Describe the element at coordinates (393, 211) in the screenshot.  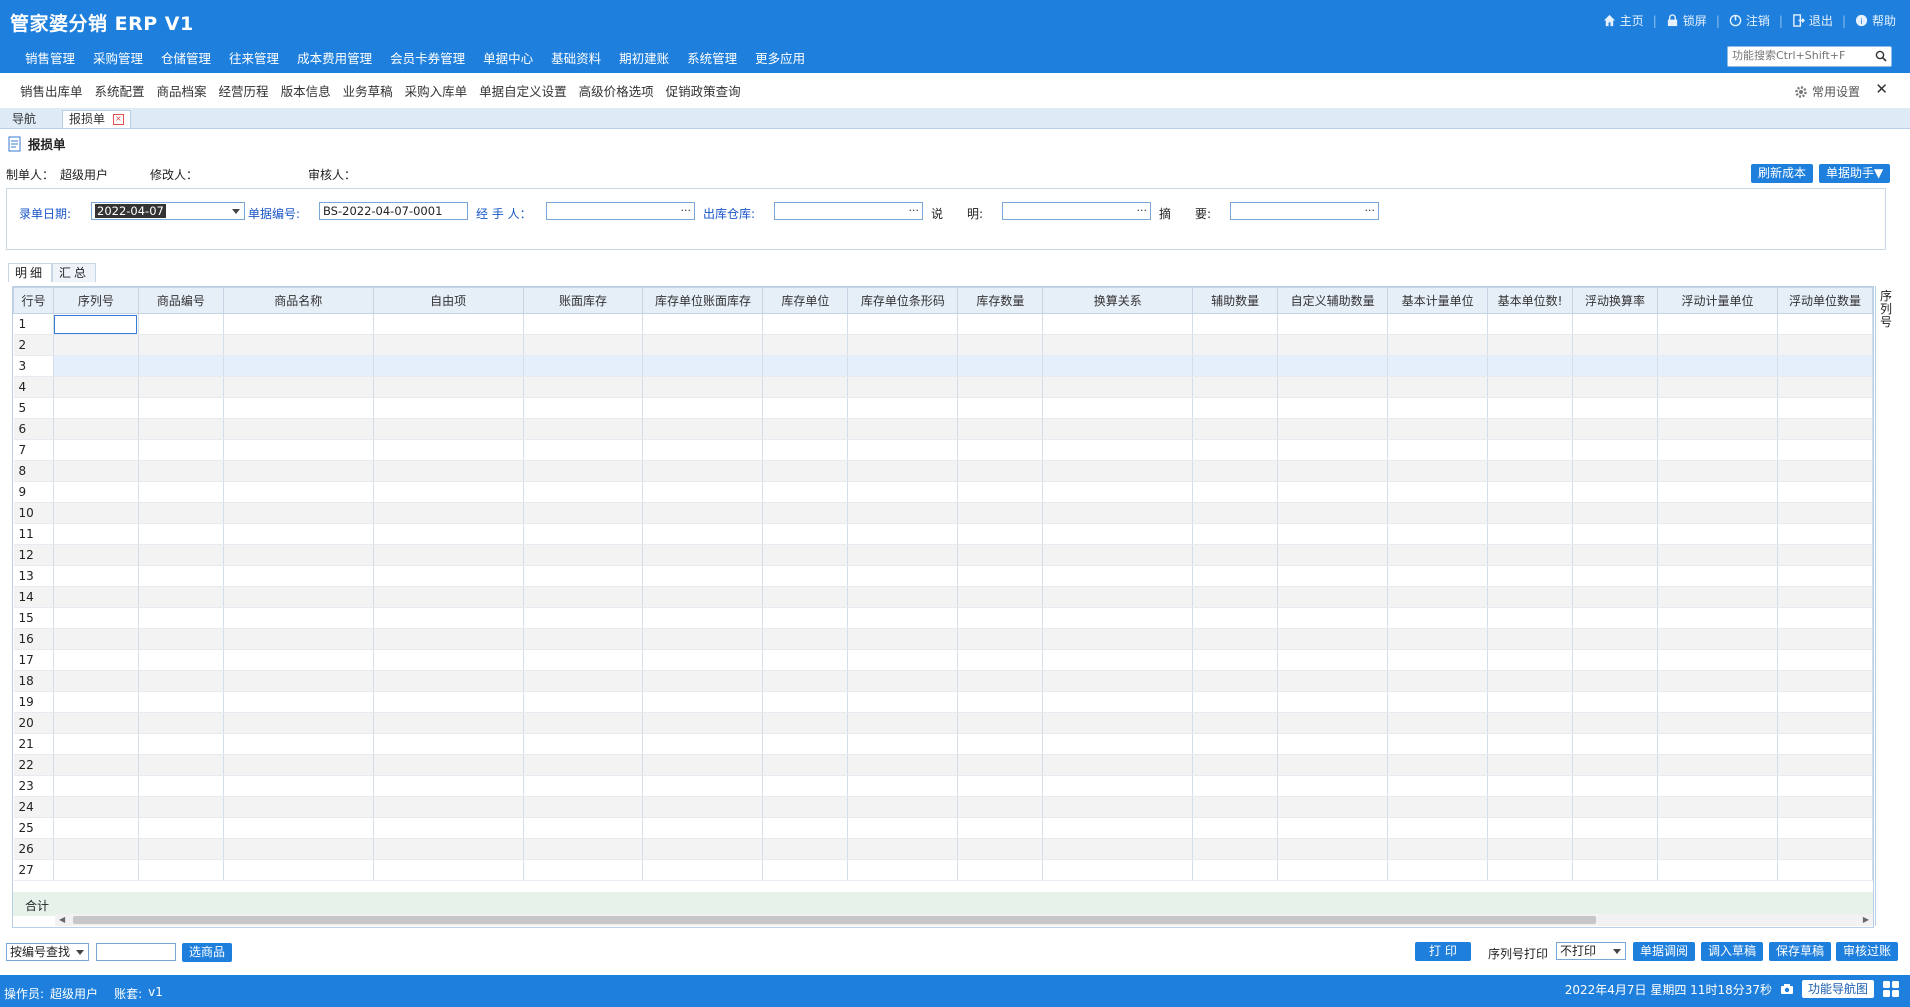
I see `number-field: BS-2022-04-07-0001` at that location.